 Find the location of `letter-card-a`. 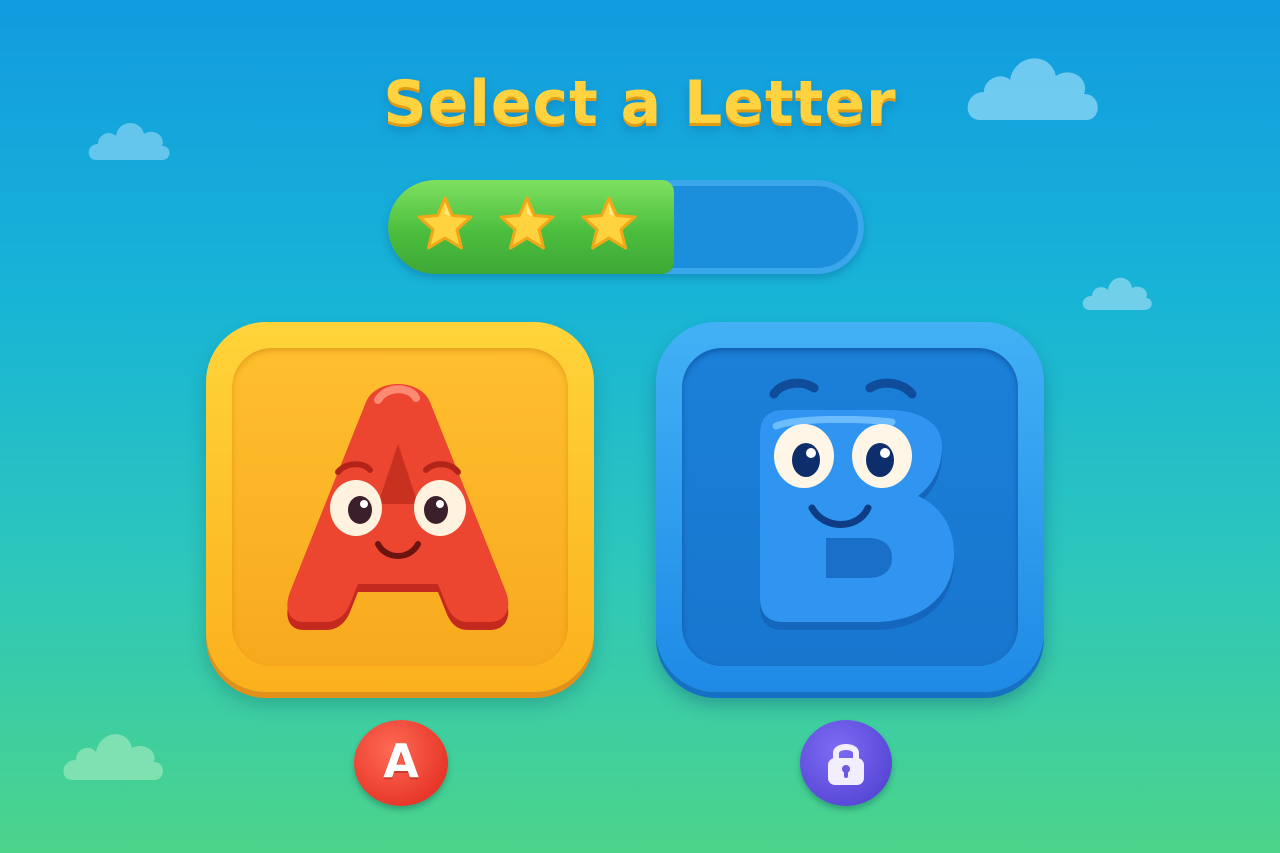

letter-card-a is located at coordinates (400, 507).